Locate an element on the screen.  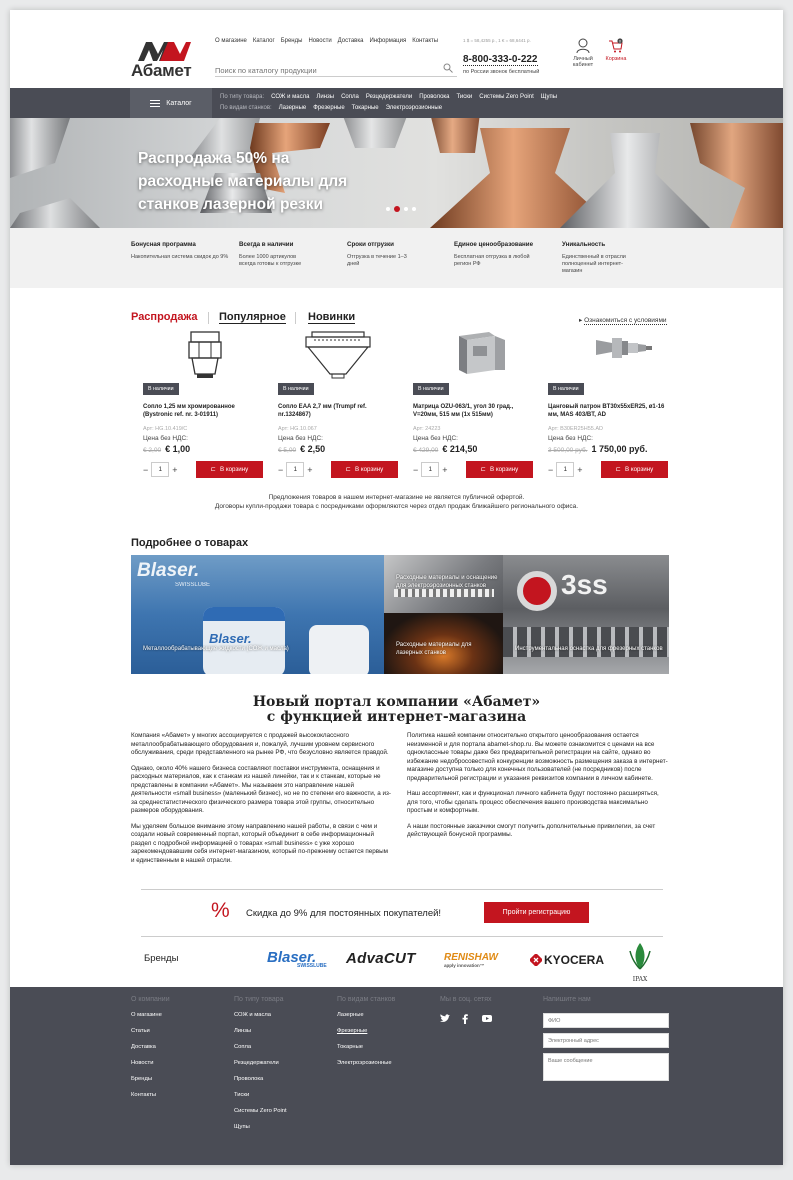
nav-item: Резцедержатели is located at coordinates (389, 97).